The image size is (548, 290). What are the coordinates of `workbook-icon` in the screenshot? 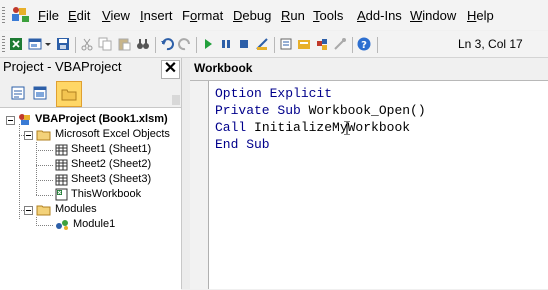 It's located at (61, 194).